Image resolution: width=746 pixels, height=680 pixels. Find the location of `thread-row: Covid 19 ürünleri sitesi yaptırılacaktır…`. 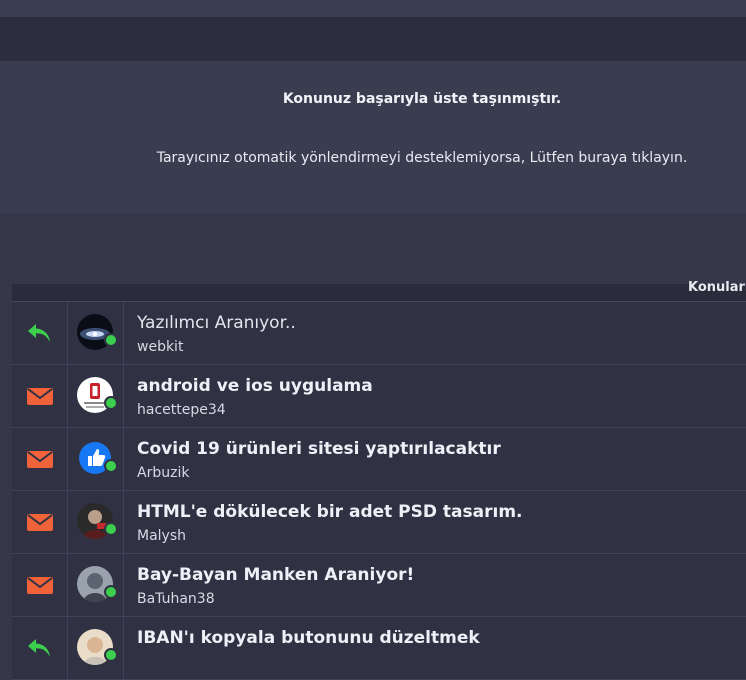

thread-row: Covid 19 ürünleri sitesi yaptırılacaktır… is located at coordinates (379, 459).